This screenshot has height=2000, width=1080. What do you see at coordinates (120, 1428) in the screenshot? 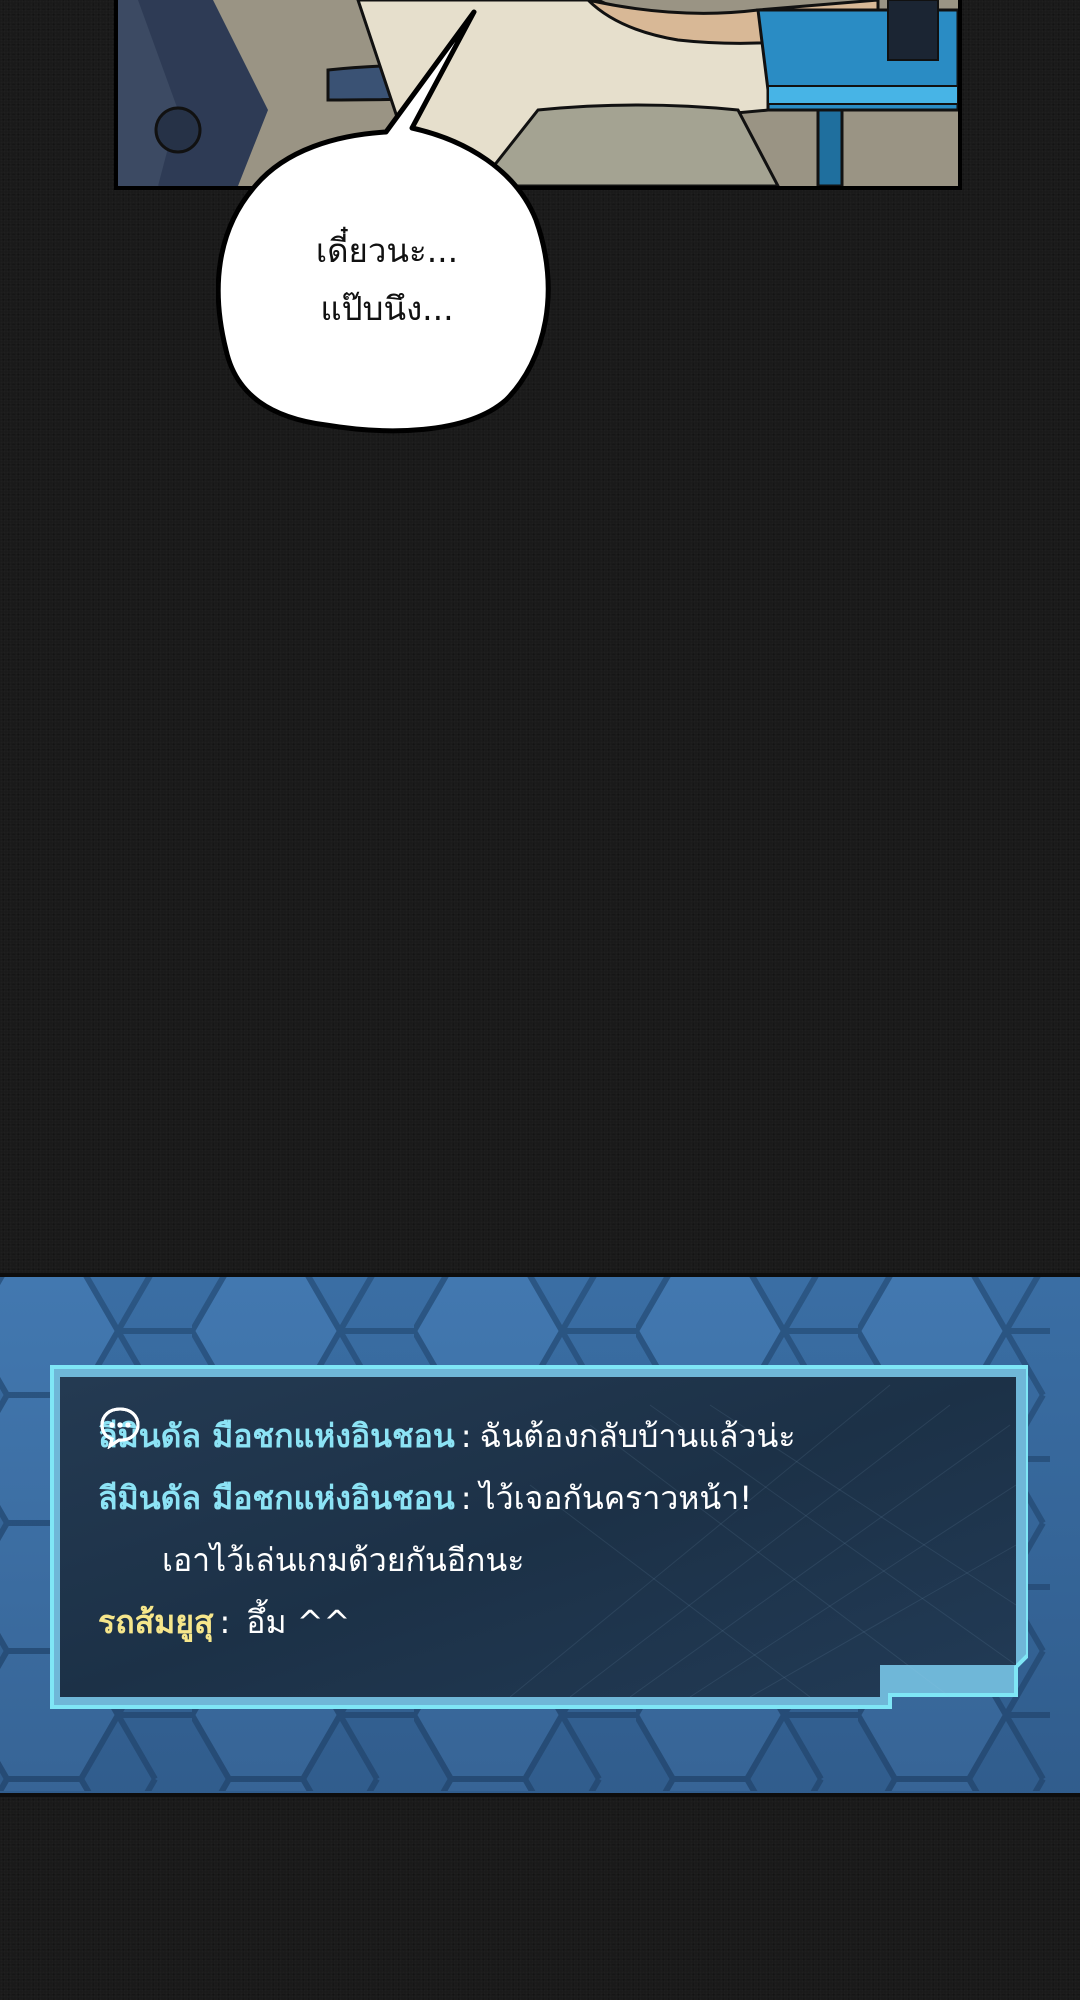
I see `speech-bubble-dots-icon` at bounding box center [120, 1428].